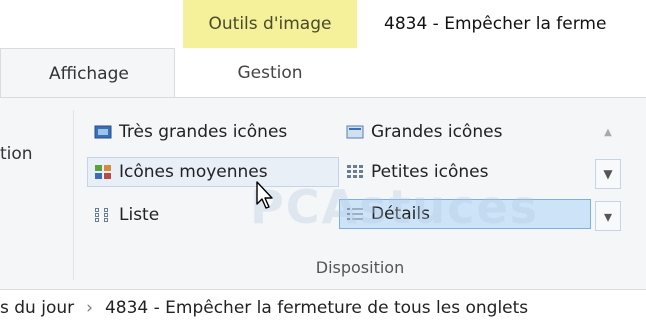  Describe the element at coordinates (101, 215) in the screenshot. I see `list-icon` at that location.